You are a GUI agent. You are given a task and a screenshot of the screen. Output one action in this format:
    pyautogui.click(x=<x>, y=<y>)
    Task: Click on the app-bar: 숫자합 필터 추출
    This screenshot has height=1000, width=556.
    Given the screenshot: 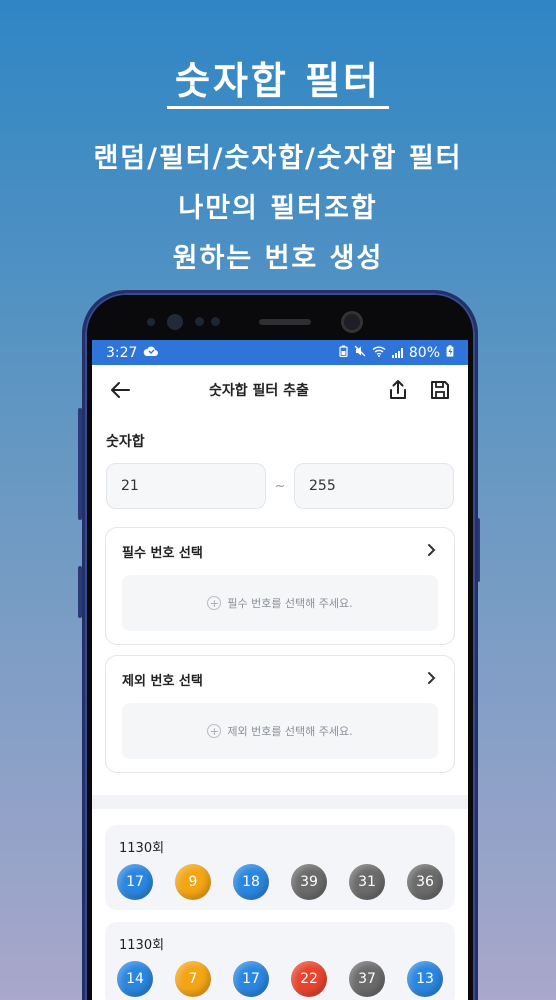 What is the action you would take?
    pyautogui.click(x=280, y=390)
    